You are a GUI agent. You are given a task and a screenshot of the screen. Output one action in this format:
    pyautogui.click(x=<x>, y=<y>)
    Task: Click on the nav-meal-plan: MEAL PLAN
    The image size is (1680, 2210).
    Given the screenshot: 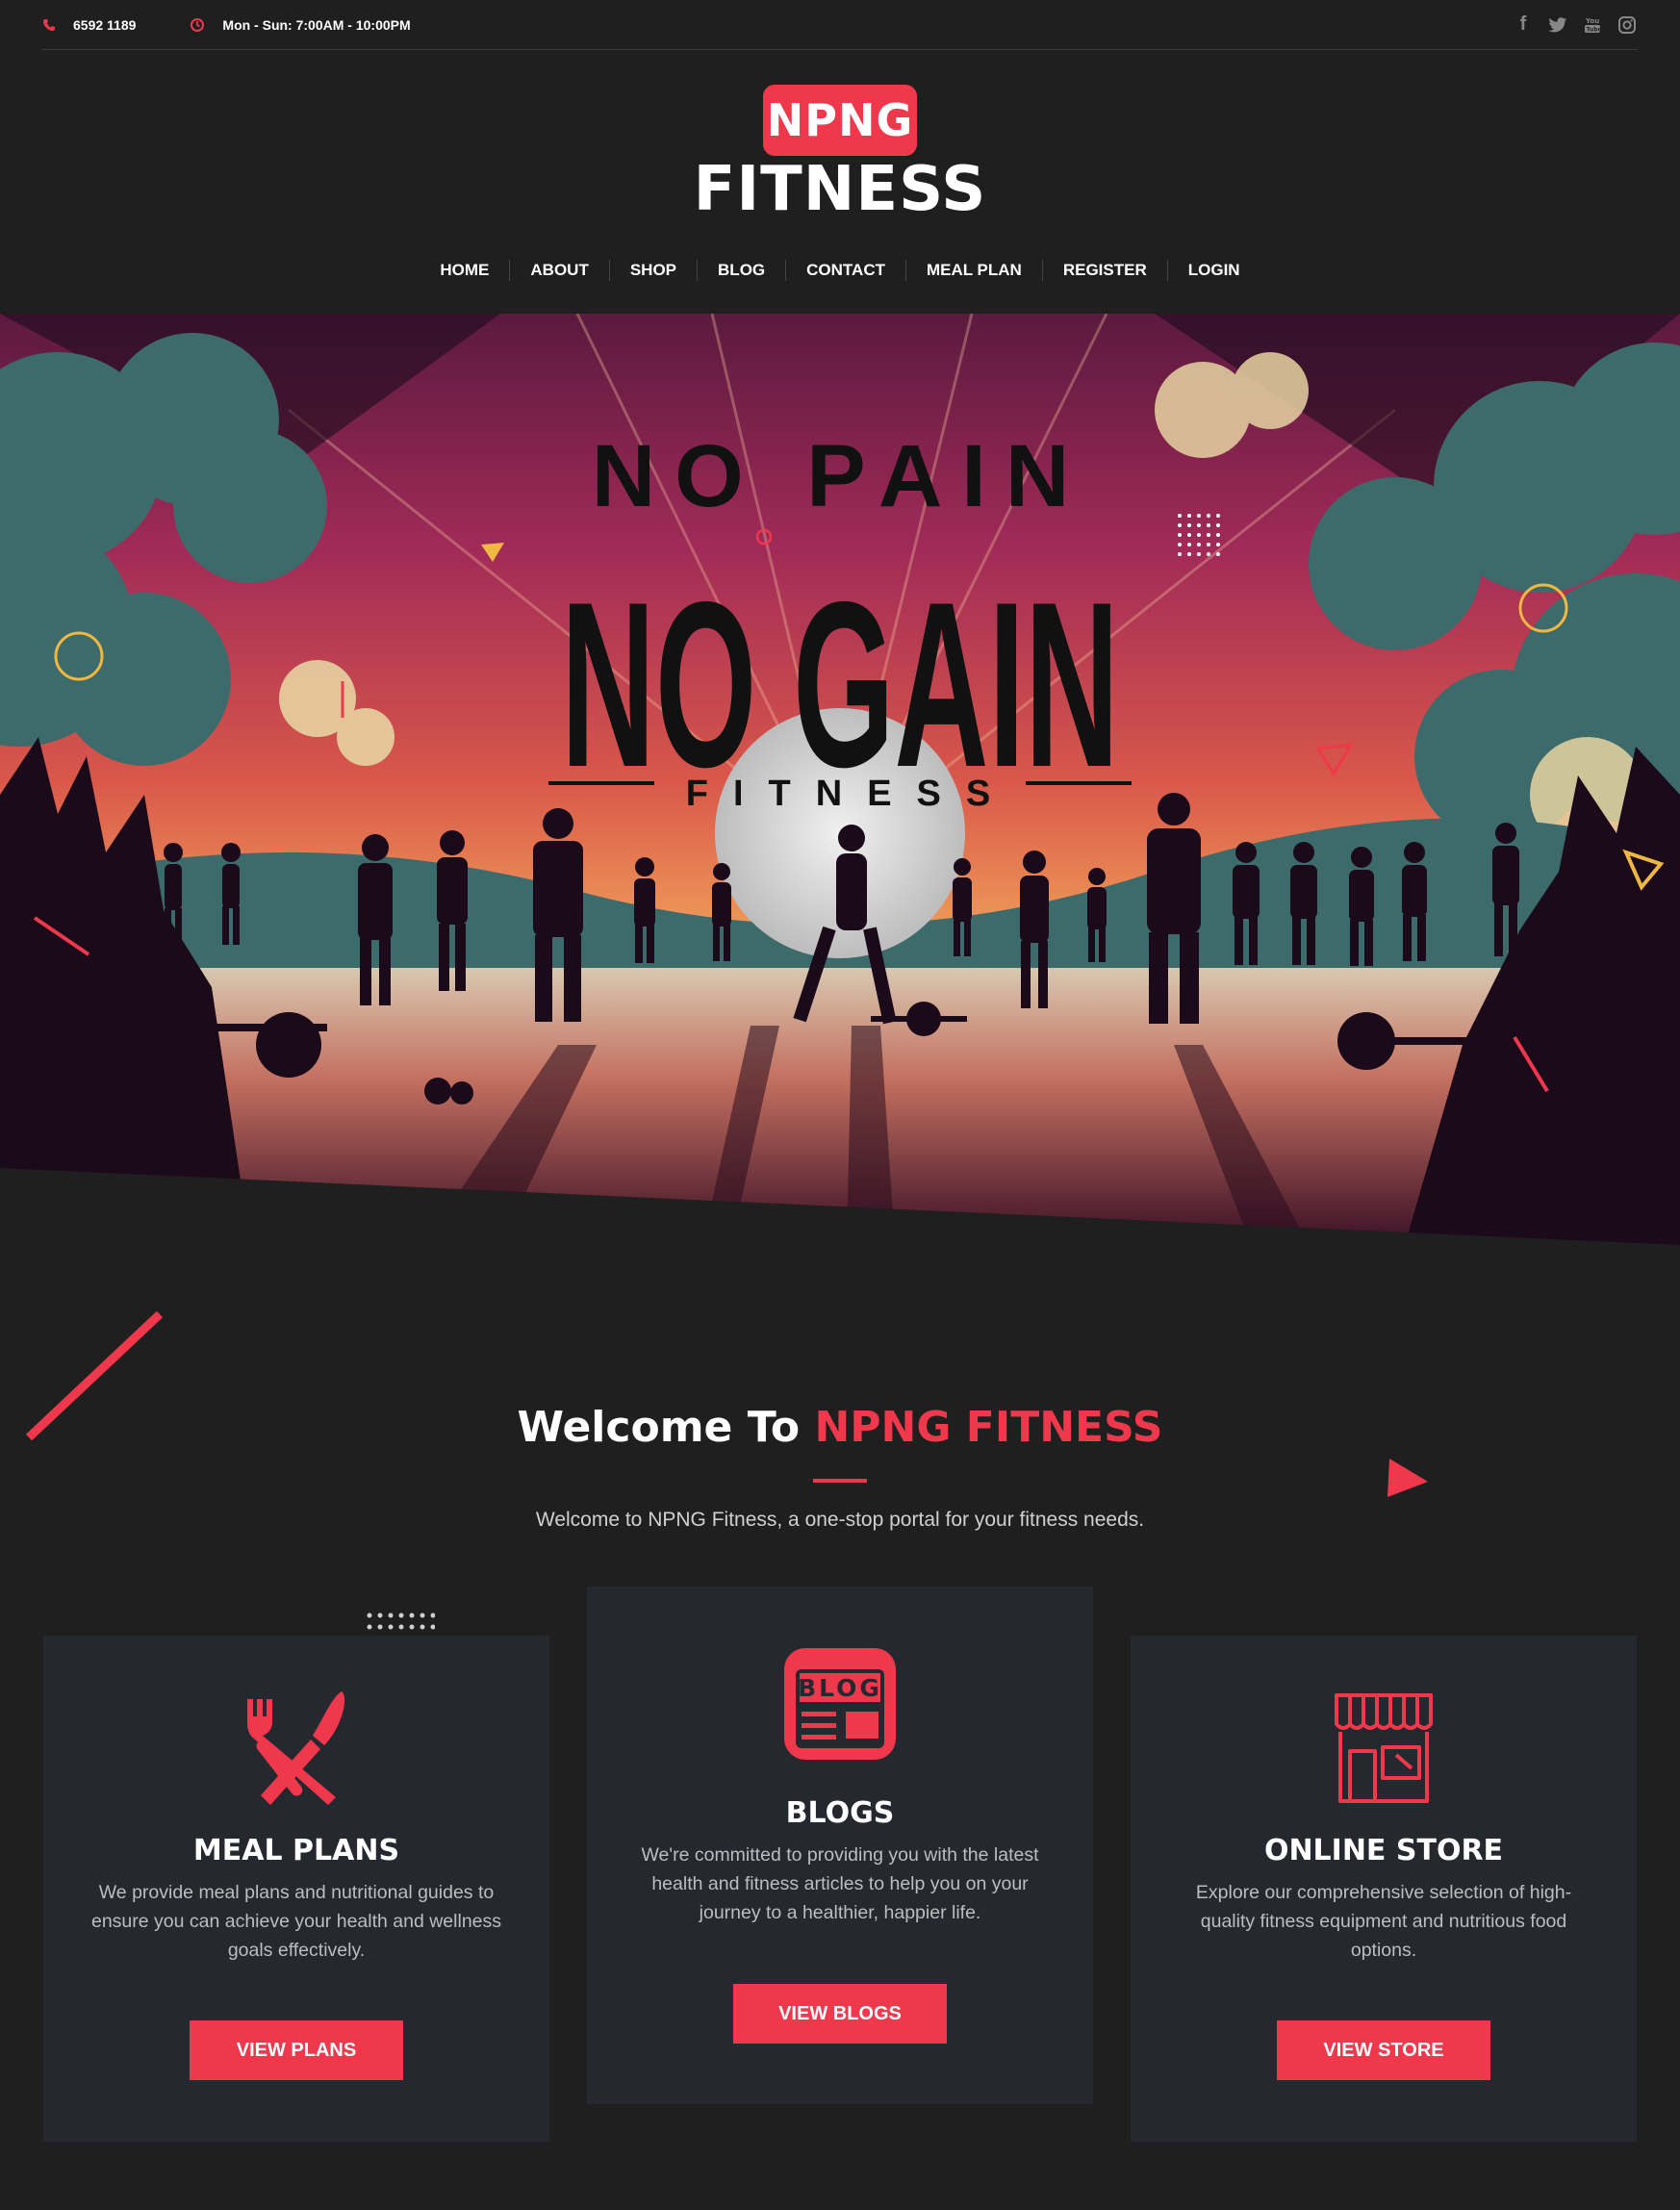 What is the action you would take?
    pyautogui.click(x=973, y=270)
    